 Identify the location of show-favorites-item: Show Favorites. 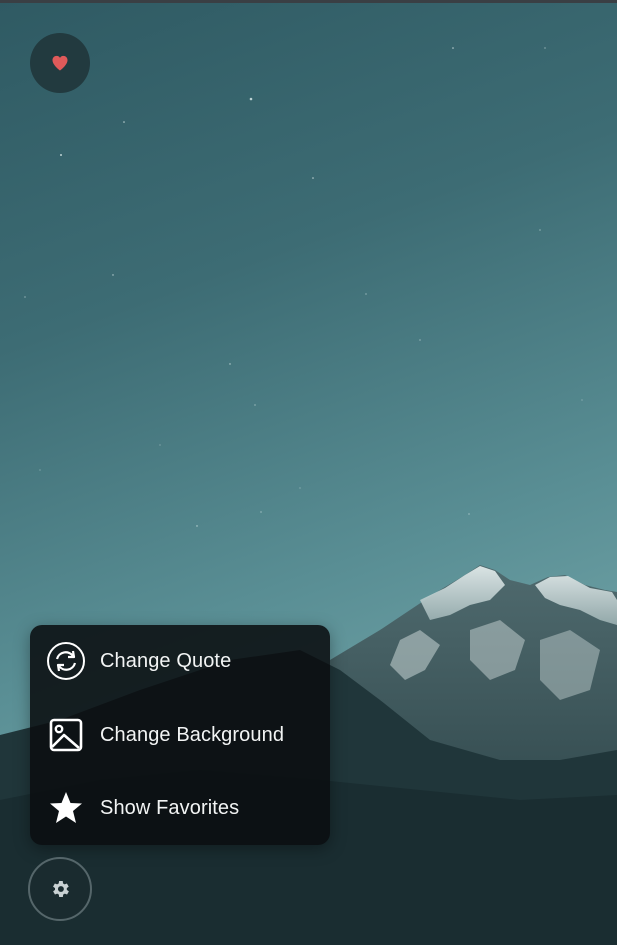
(180, 808).